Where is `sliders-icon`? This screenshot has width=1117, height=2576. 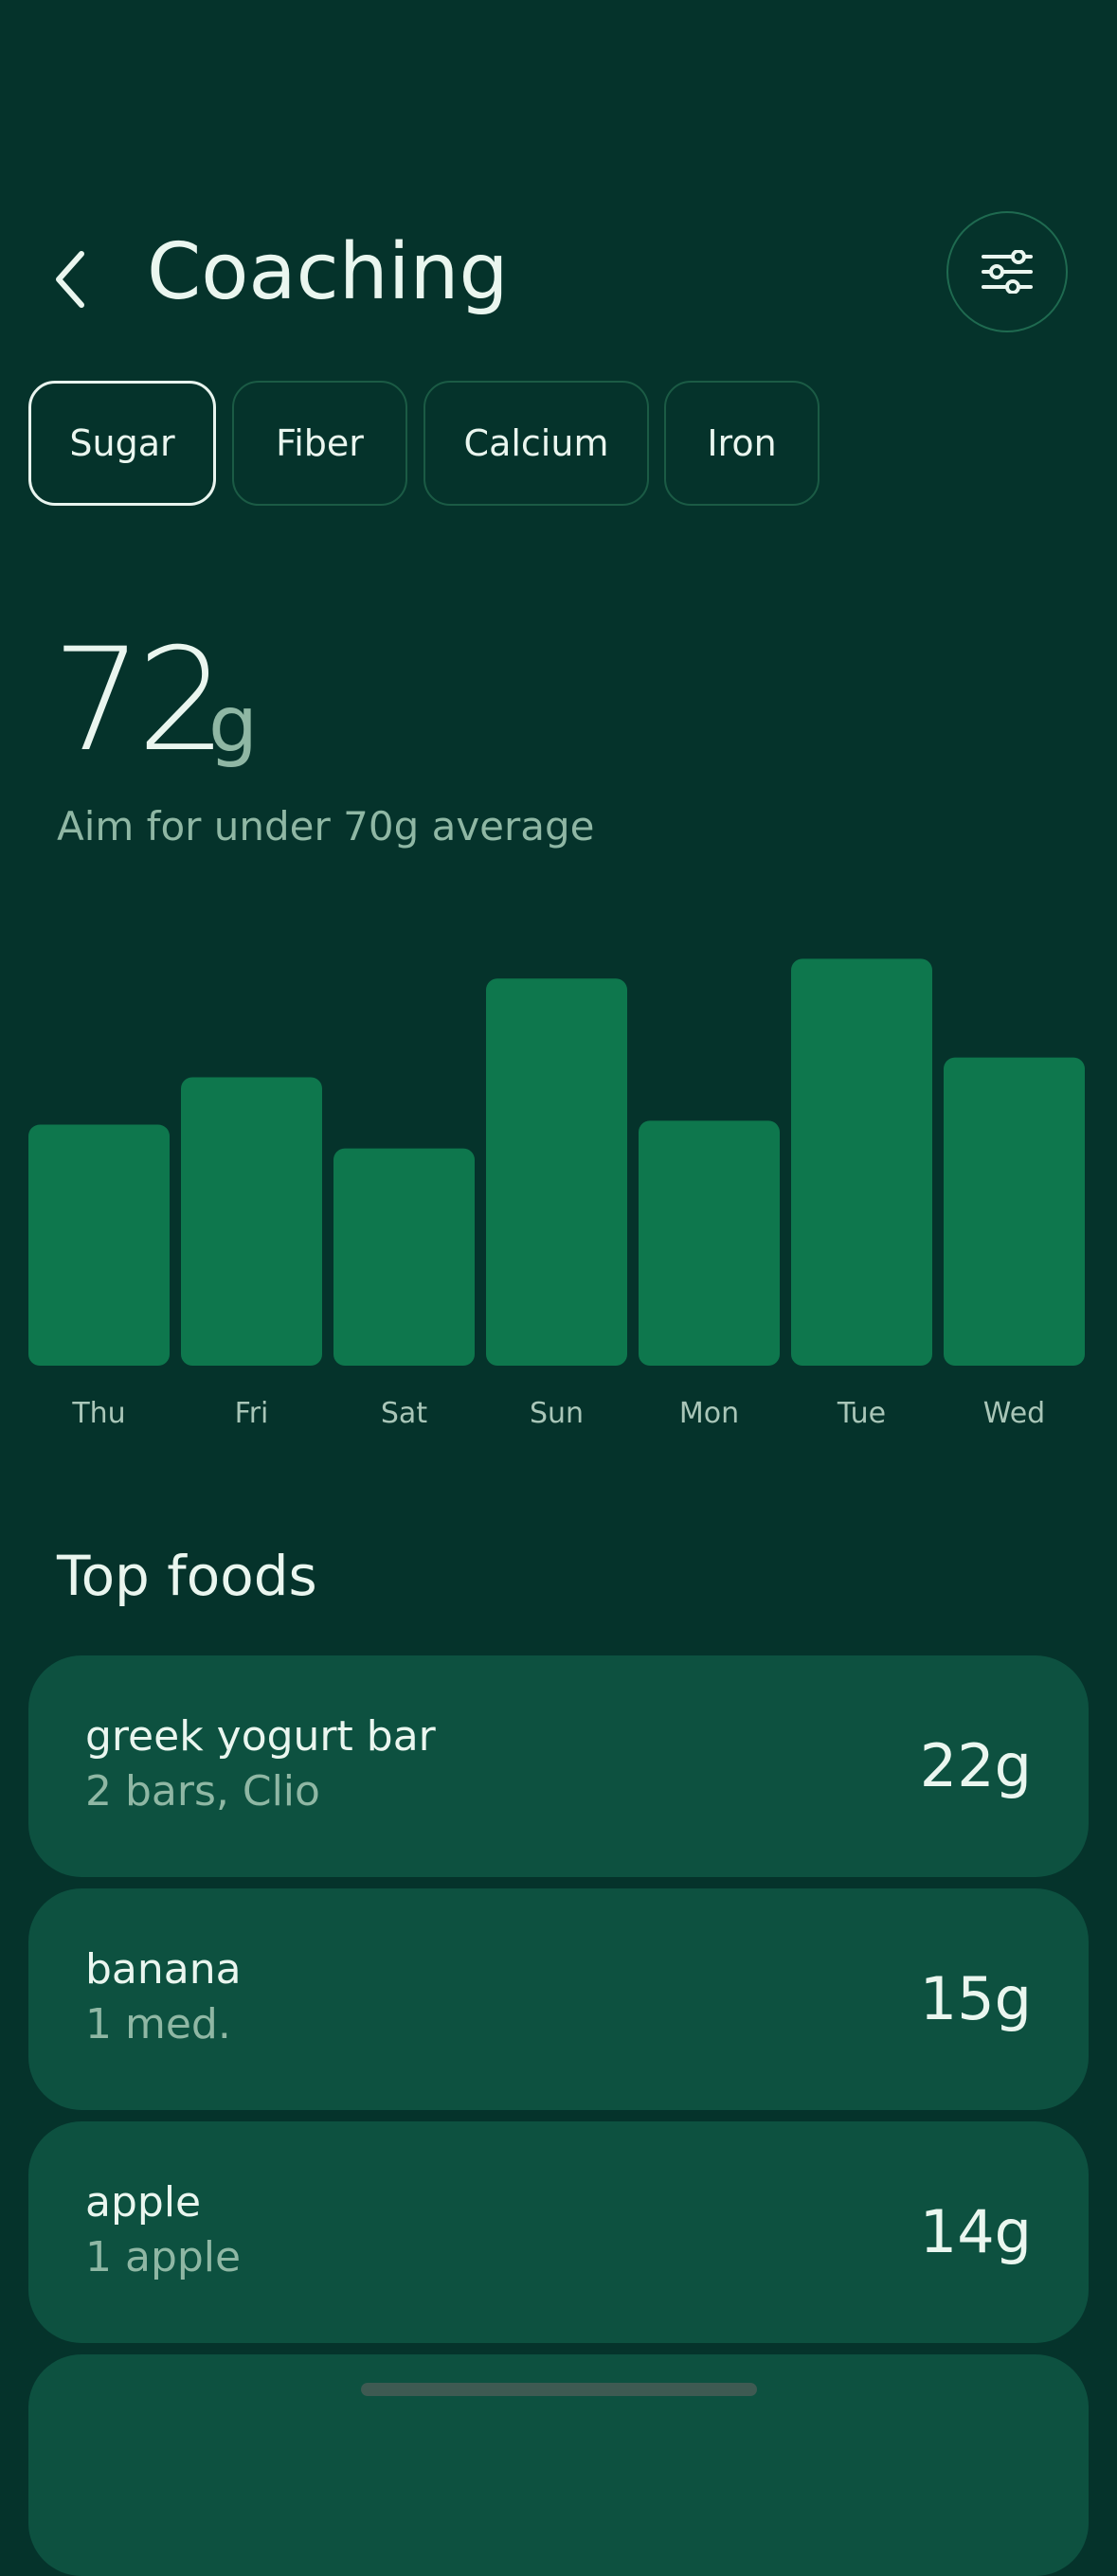
sliders-icon is located at coordinates (1007, 272).